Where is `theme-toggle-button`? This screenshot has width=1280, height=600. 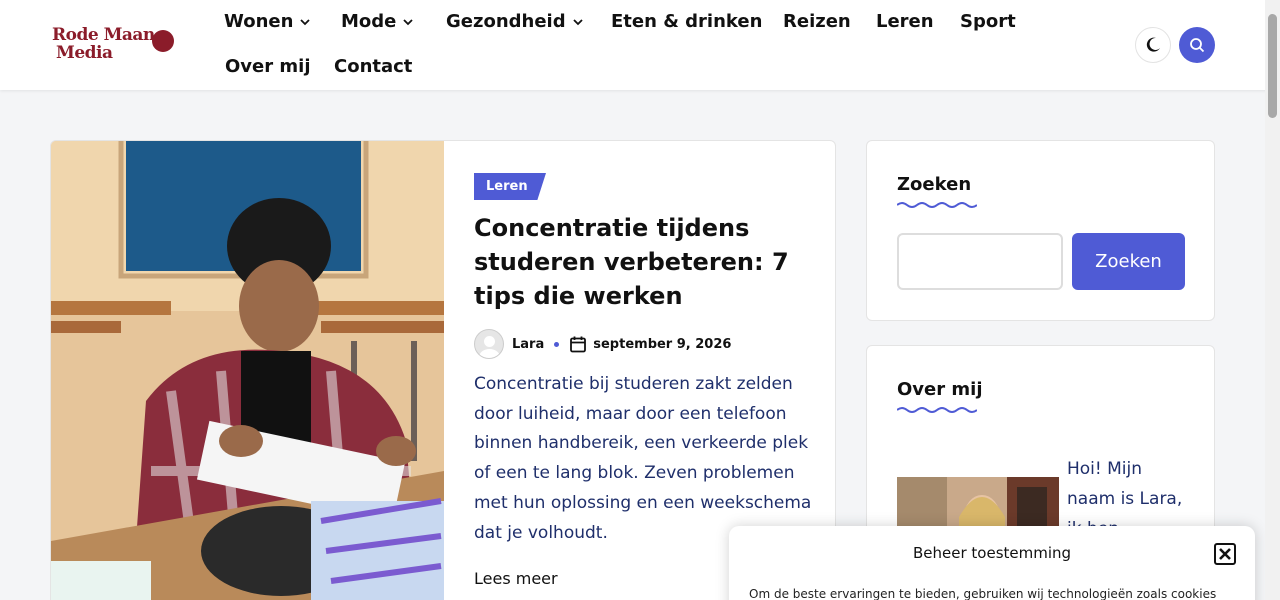 theme-toggle-button is located at coordinates (1153, 45).